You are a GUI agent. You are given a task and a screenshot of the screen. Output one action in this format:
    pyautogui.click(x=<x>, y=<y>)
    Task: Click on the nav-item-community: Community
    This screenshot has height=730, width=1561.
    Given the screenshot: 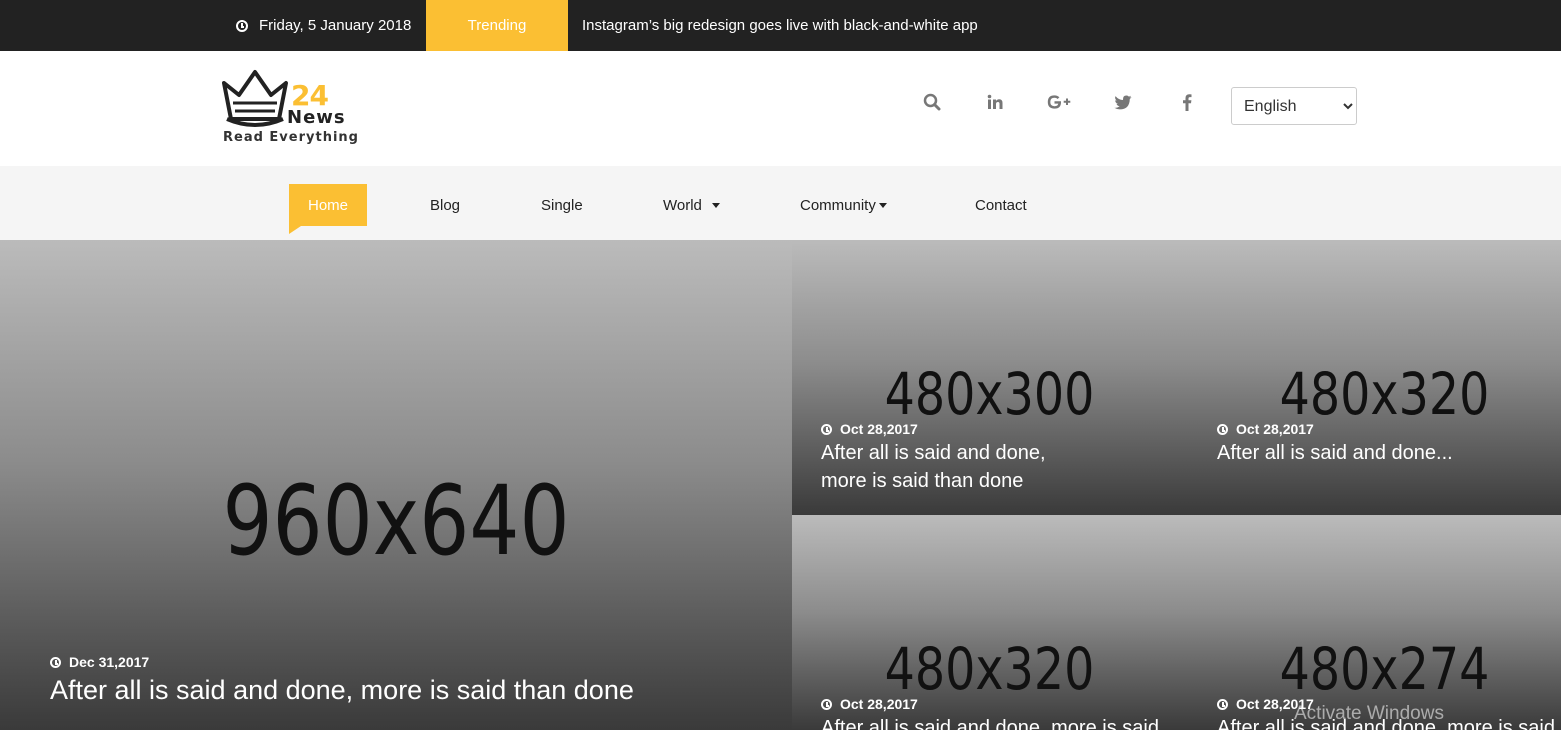 What is the action you would take?
    pyautogui.click(x=843, y=205)
    